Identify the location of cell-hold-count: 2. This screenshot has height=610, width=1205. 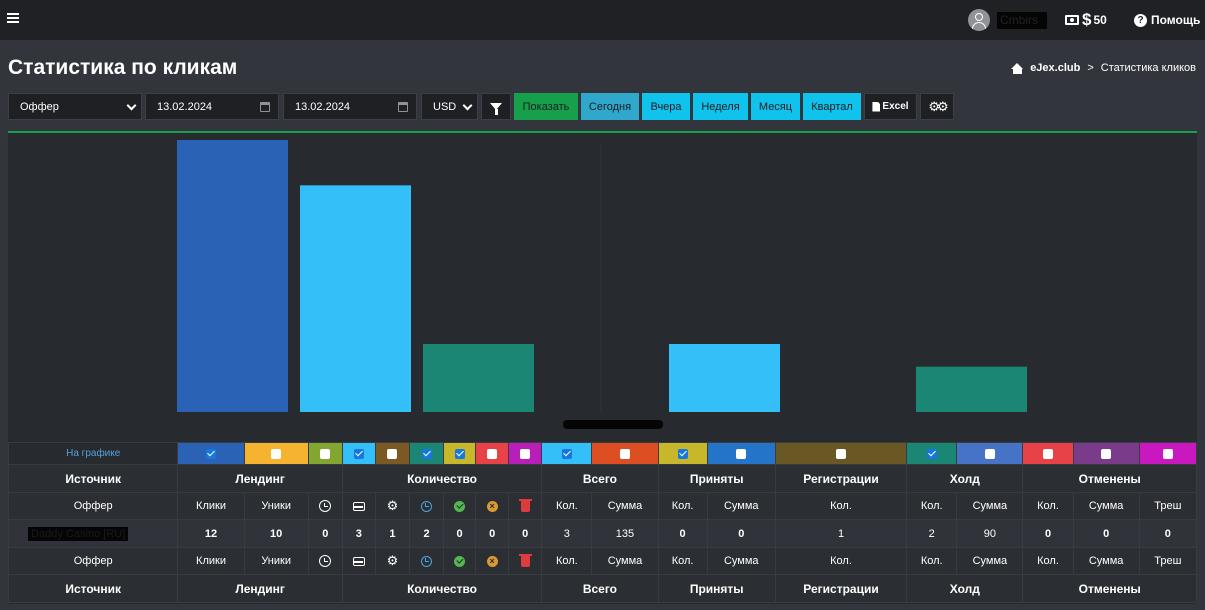
(932, 533).